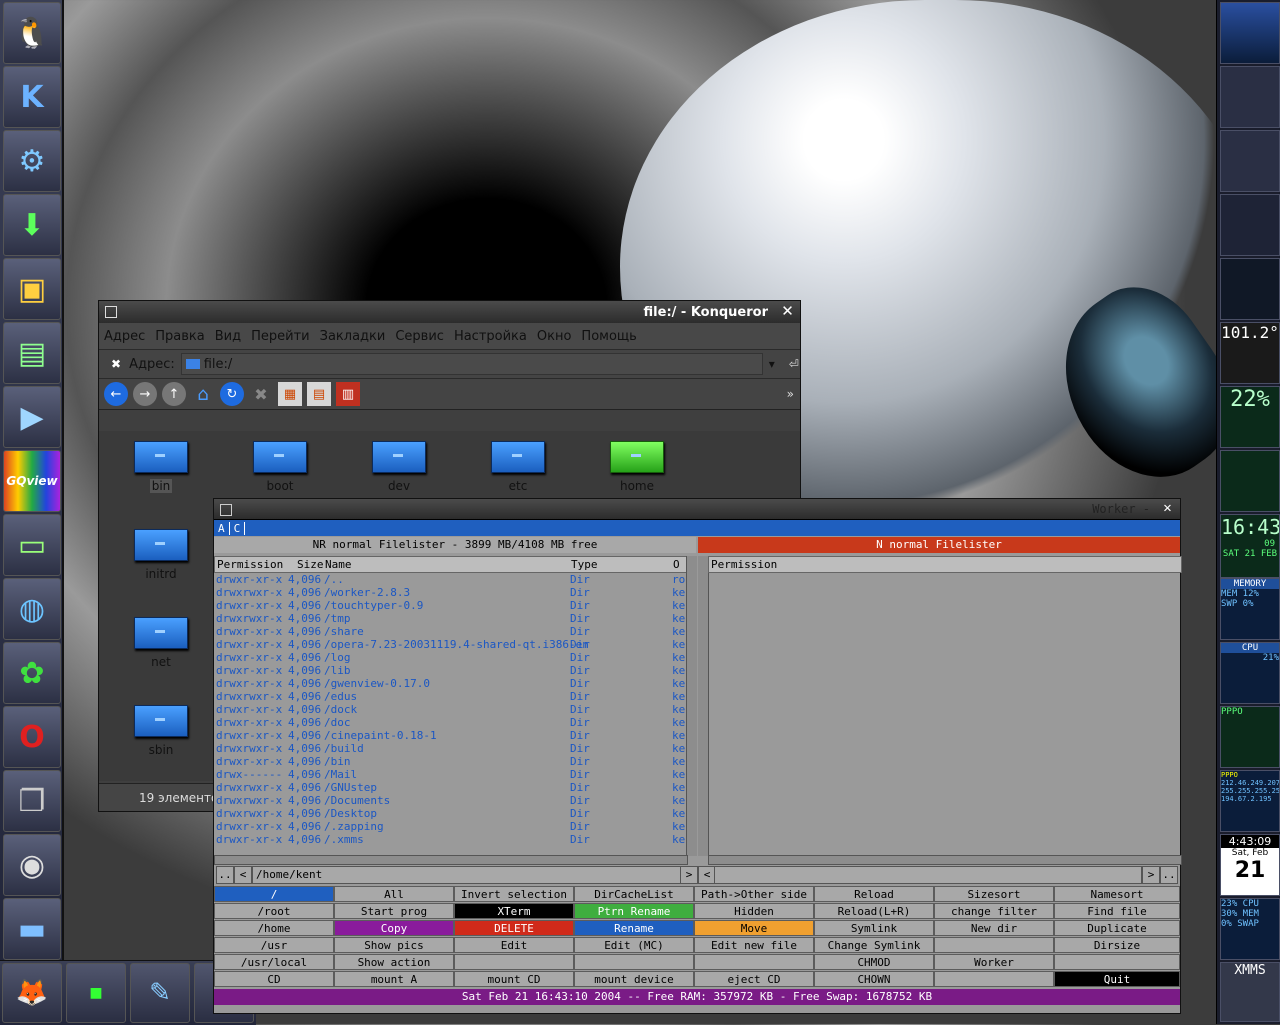 Image resolution: width=1280 pixels, height=1025 pixels. What do you see at coordinates (1250, 992) in the screenshot?
I see `xmms-icon: XMMS` at bounding box center [1250, 992].